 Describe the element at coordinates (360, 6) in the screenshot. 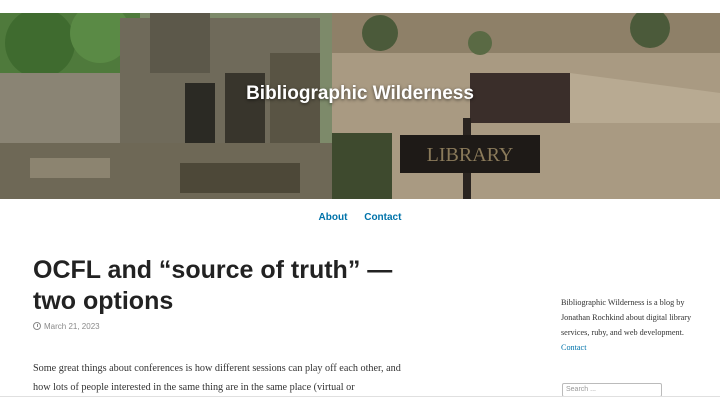

I see `top-bar` at that location.